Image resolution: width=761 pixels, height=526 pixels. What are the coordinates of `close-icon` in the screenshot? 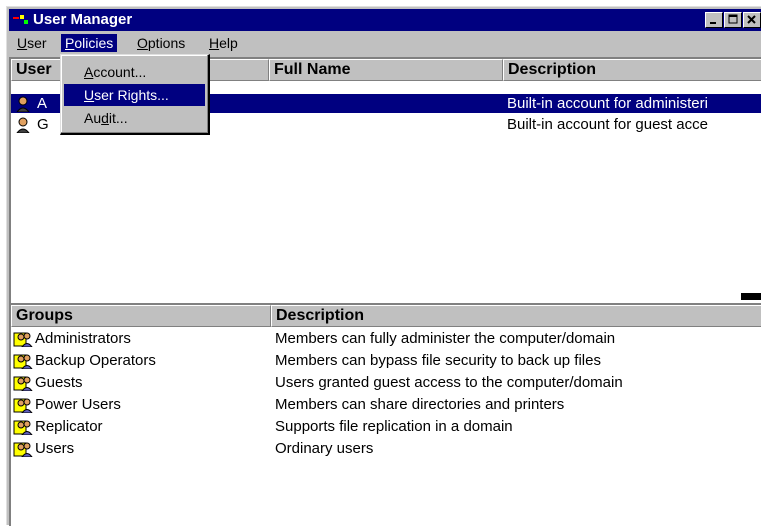 It's located at (751, 19).